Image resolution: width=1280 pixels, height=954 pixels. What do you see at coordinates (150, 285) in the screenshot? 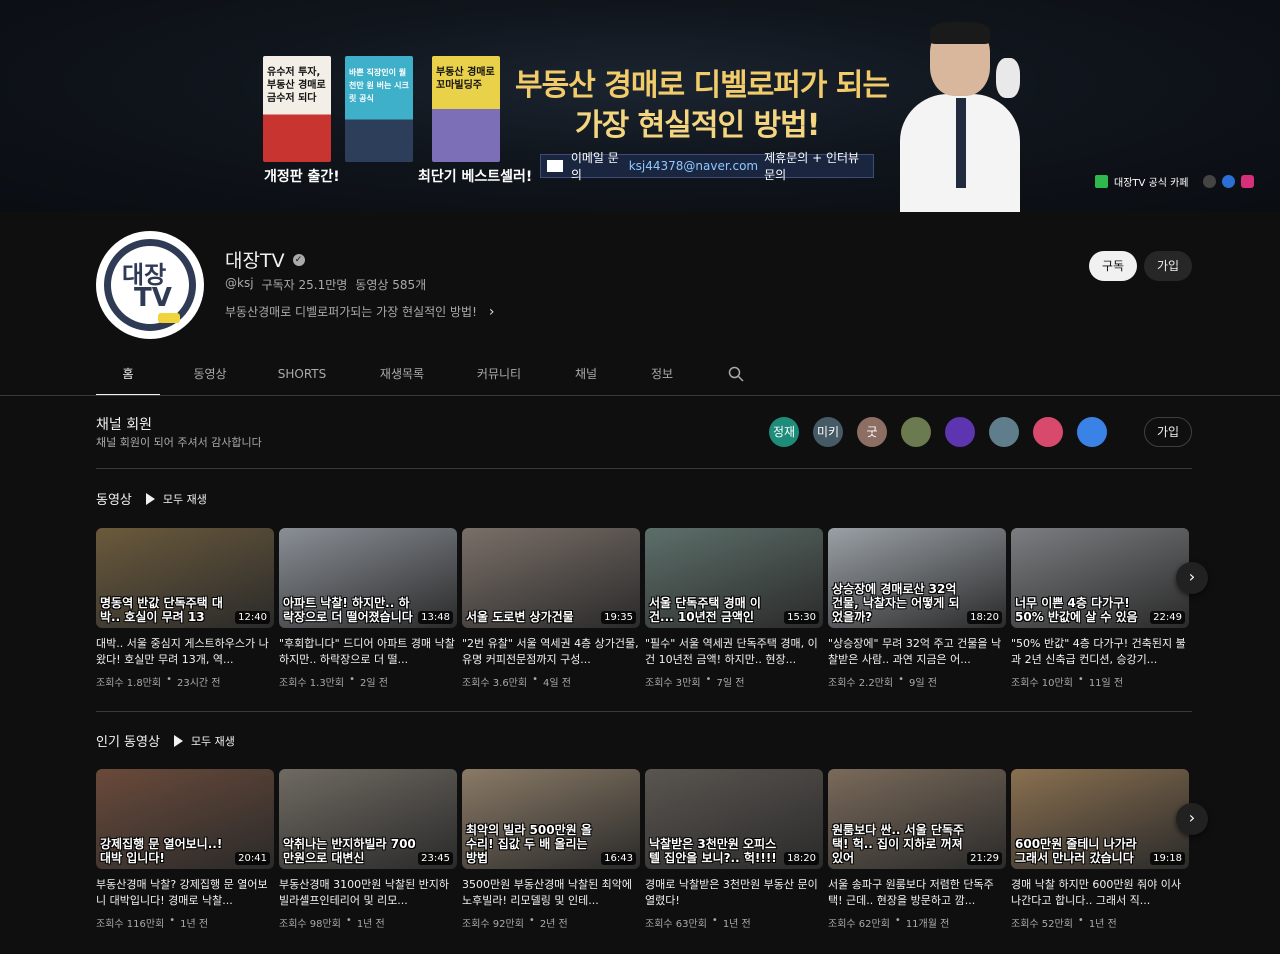
I see `channel-avatar: 대장 TV` at bounding box center [150, 285].